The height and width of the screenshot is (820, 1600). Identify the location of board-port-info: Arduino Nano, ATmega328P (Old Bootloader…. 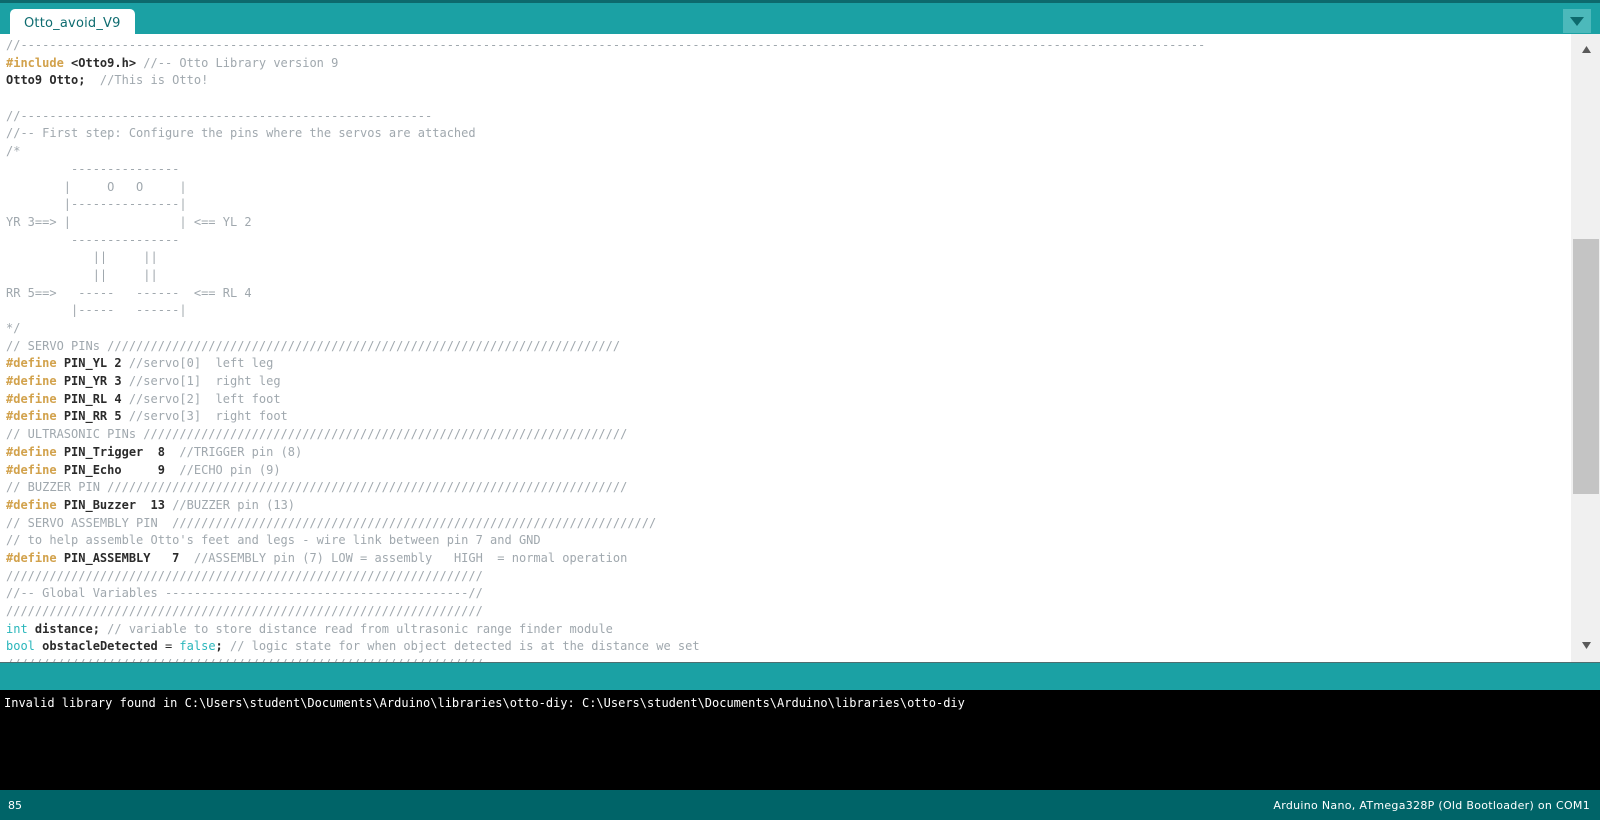
(1431, 805).